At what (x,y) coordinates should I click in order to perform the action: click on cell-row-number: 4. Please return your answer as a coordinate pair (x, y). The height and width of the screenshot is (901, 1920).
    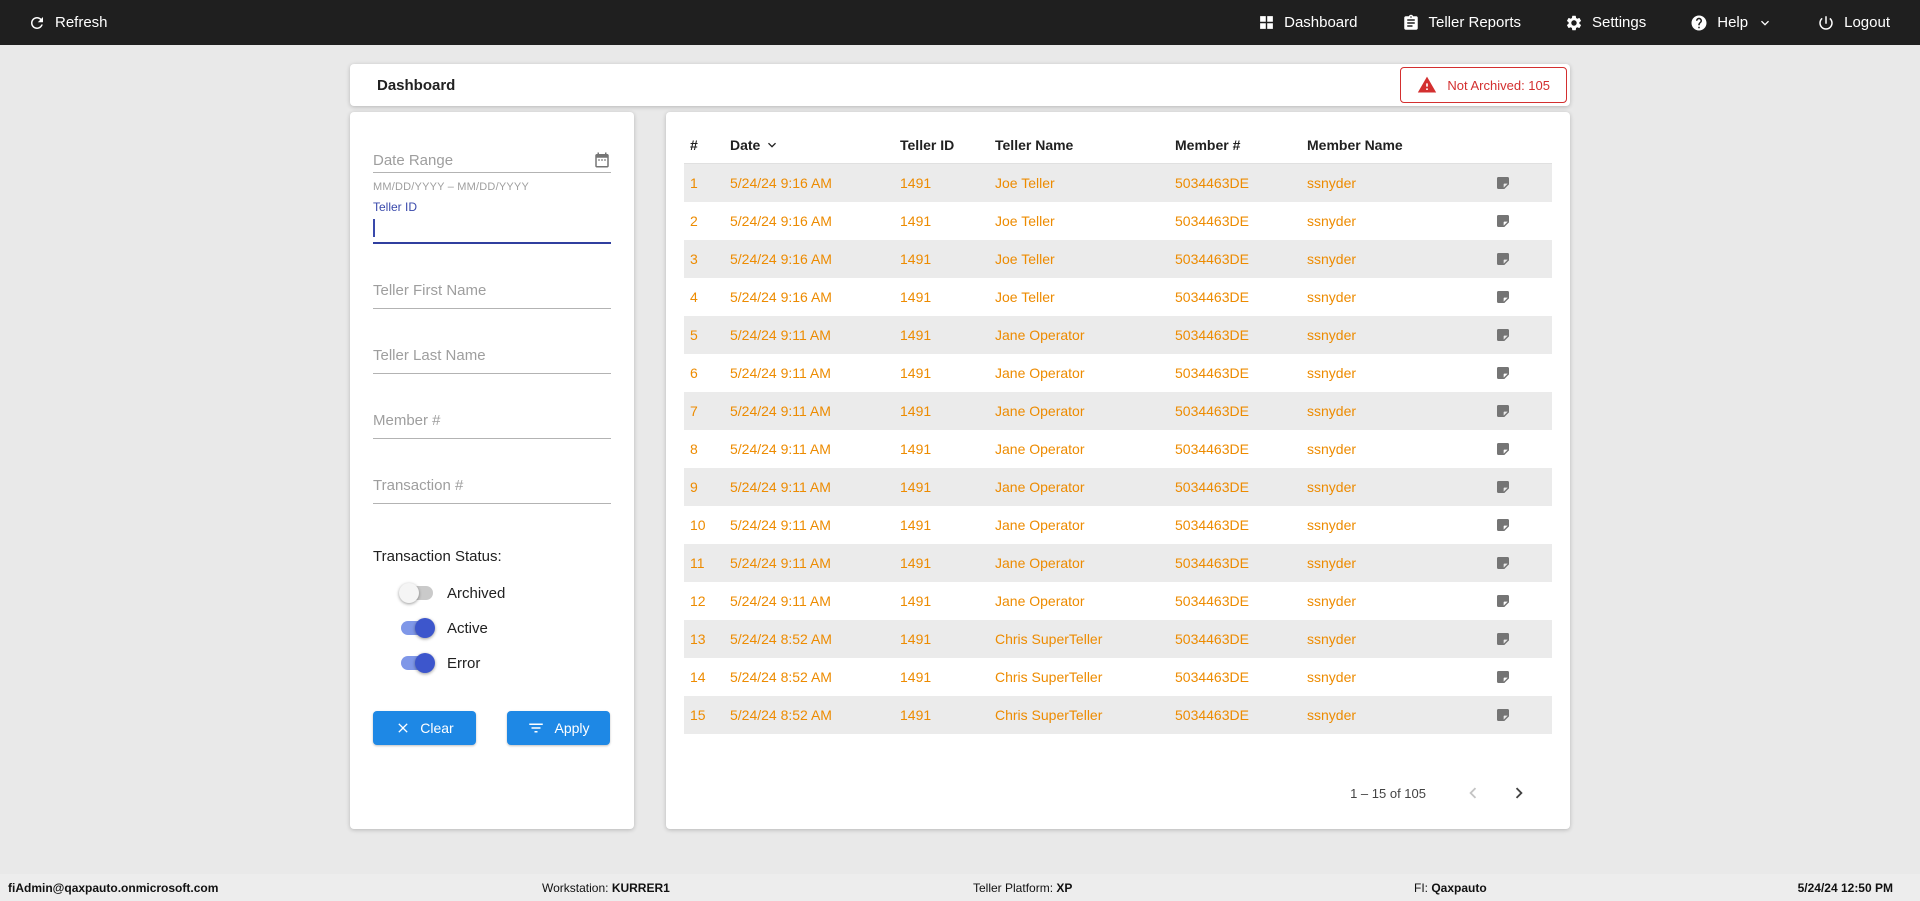
    Looking at the image, I should click on (694, 297).